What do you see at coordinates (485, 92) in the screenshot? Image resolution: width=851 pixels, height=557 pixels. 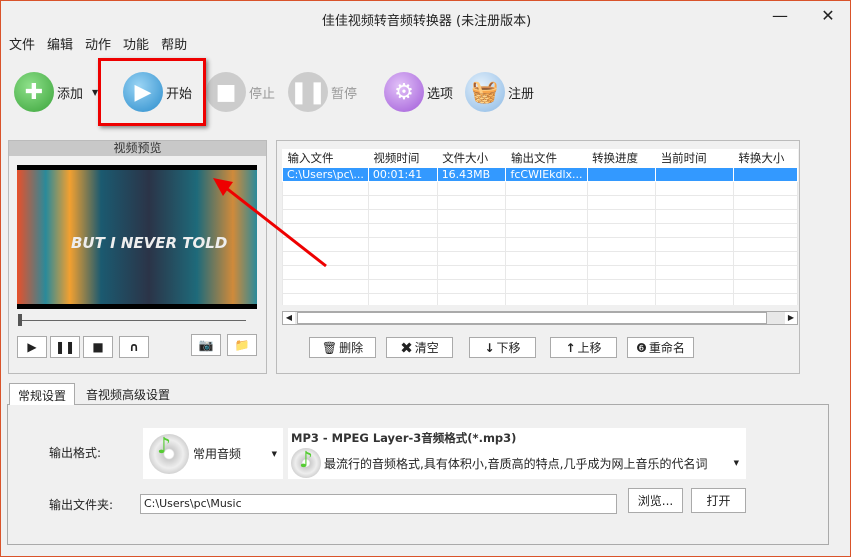 I see `basket-icon: 🧺` at bounding box center [485, 92].